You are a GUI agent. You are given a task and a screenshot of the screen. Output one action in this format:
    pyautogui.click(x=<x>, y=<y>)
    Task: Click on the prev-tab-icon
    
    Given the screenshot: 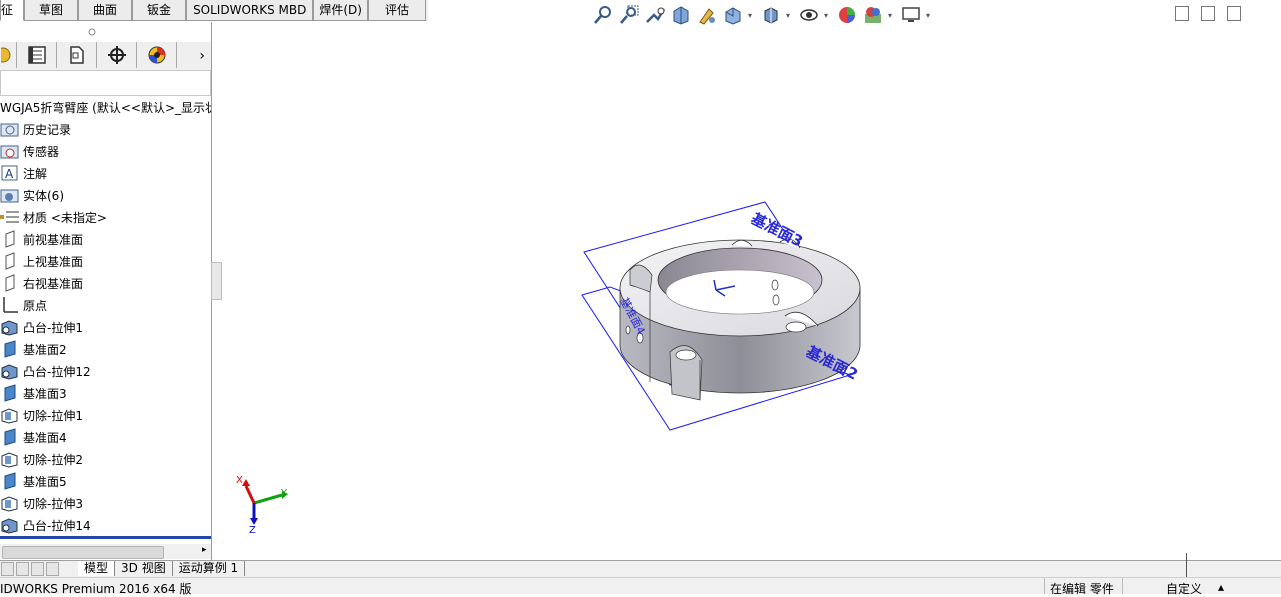 What is the action you would take?
    pyautogui.click(x=22, y=569)
    